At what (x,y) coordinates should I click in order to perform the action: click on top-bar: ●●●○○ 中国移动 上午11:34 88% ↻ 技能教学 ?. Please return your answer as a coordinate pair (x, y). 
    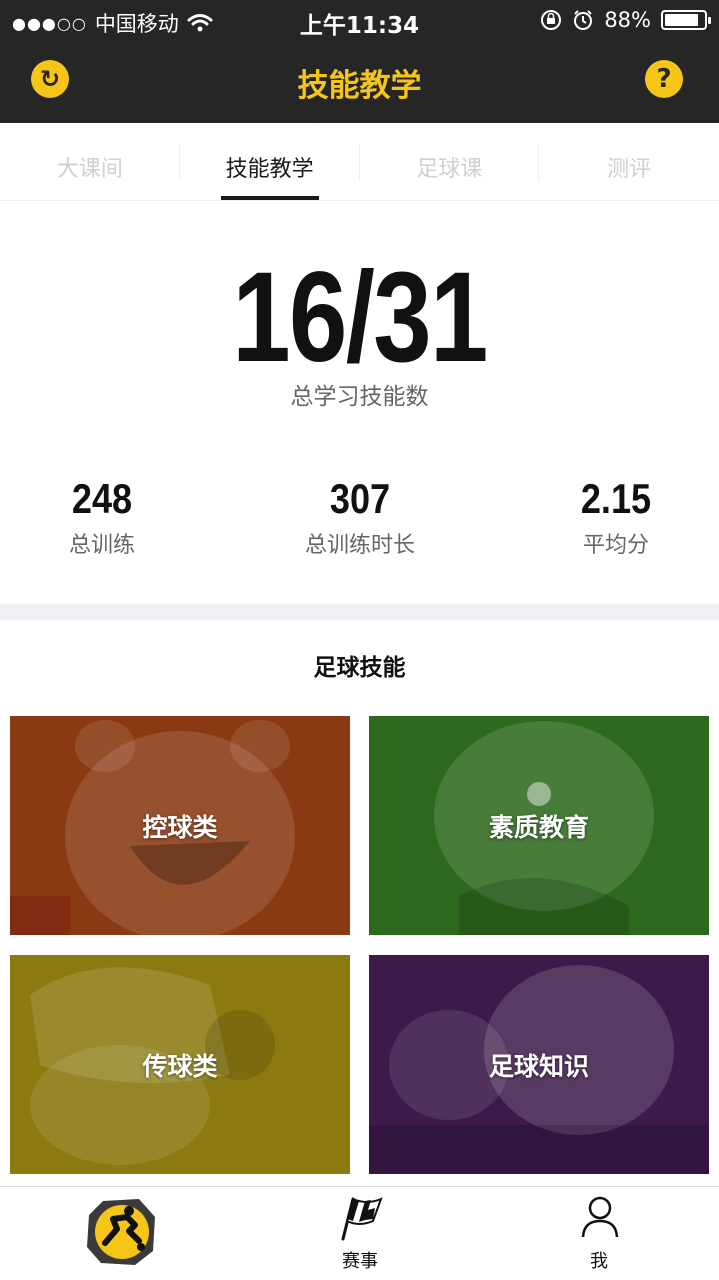
    Looking at the image, I should click on (359, 61).